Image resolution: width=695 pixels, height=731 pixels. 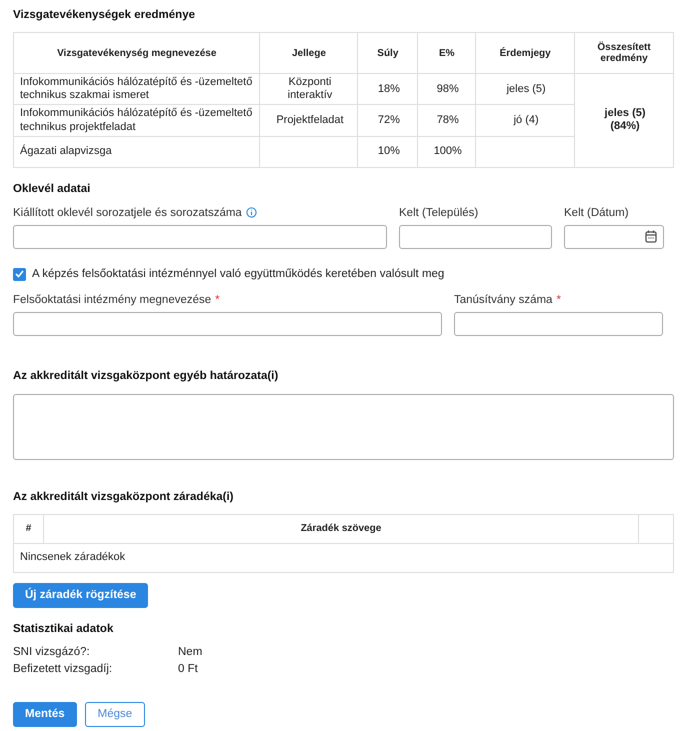 What do you see at coordinates (624, 53) in the screenshot?
I see `column-header: Összesített eredmény` at bounding box center [624, 53].